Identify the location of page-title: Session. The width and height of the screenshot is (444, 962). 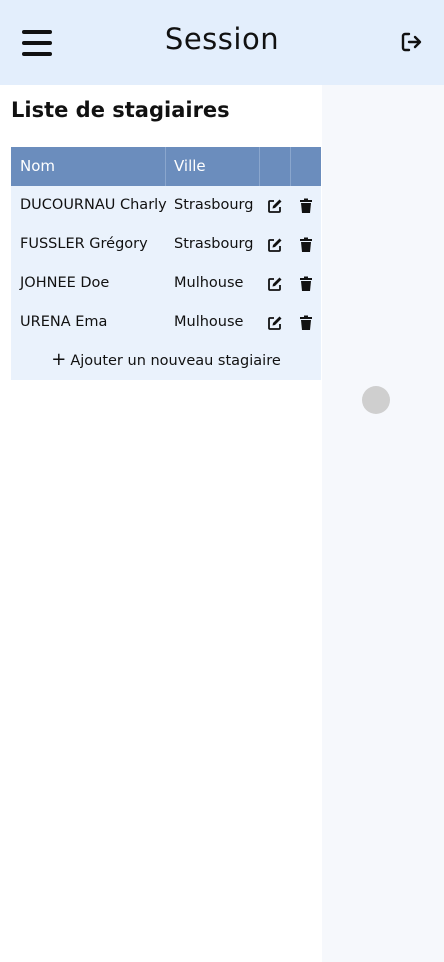
(222, 39).